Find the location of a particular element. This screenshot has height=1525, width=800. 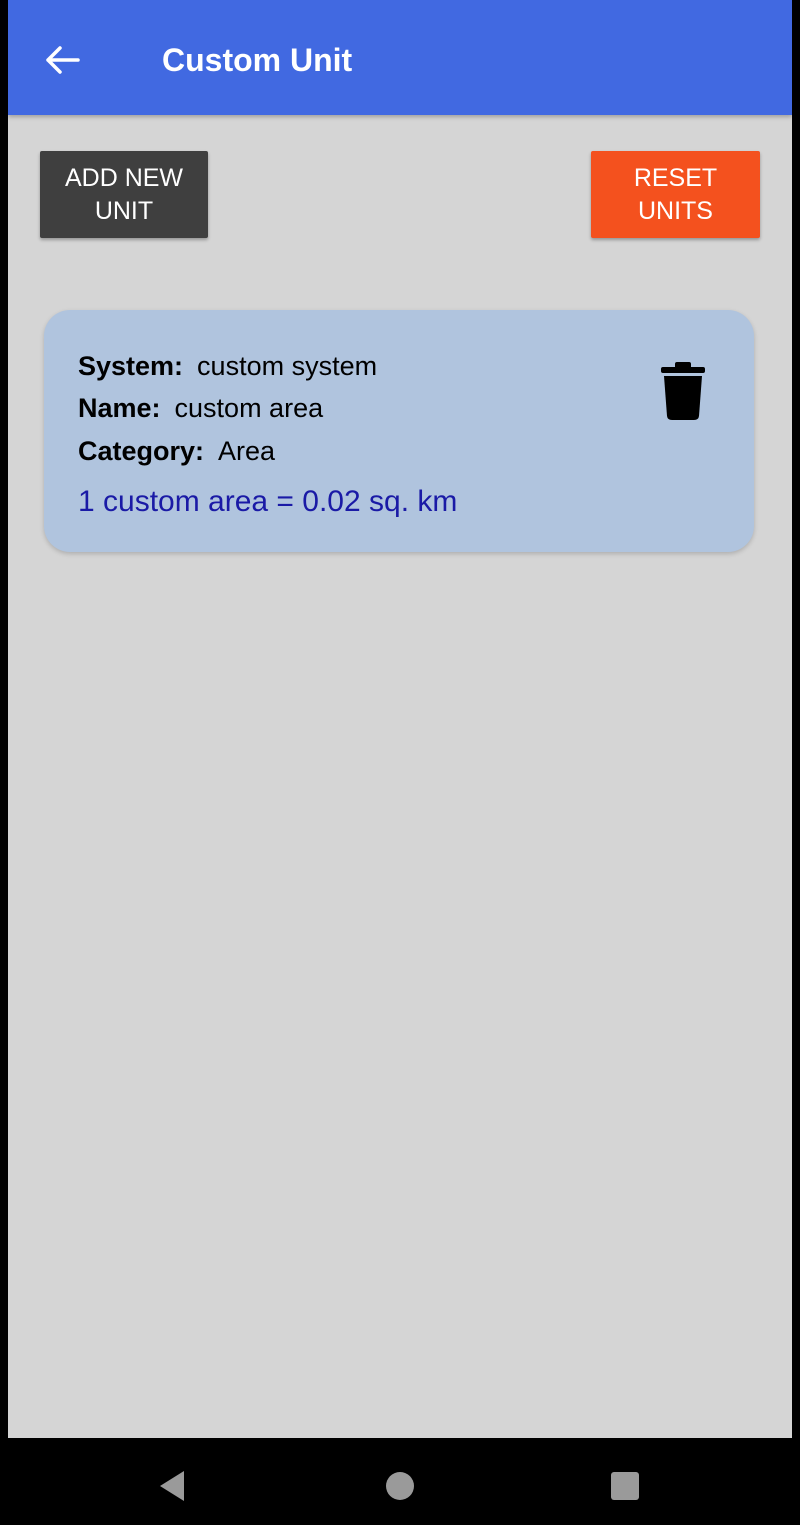

unit-formula: 1 custom area = 0.02 sq. km is located at coordinates (268, 501).